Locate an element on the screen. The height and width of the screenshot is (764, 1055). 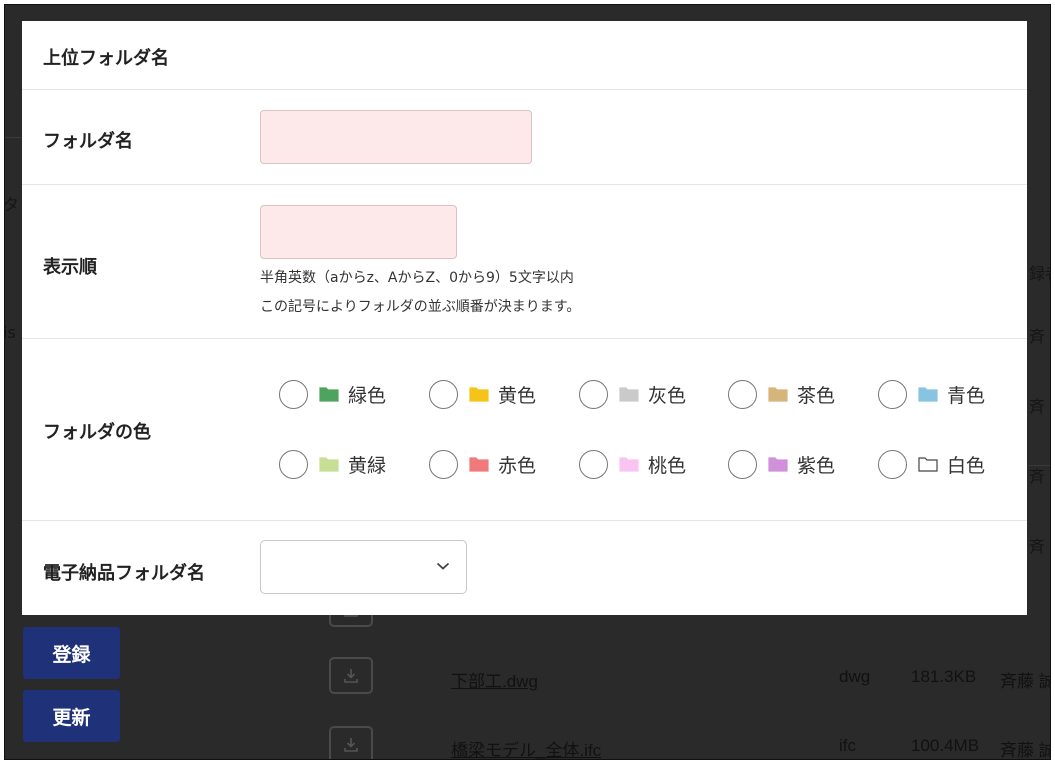
color-option: 桃色 is located at coordinates (632, 464).